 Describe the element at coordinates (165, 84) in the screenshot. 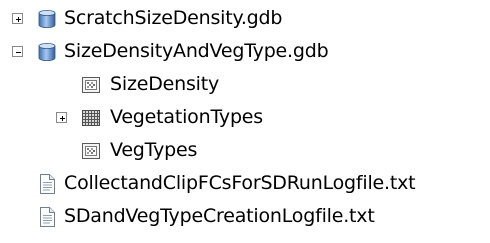

I see `tree-item-label: SizeDensity` at that location.